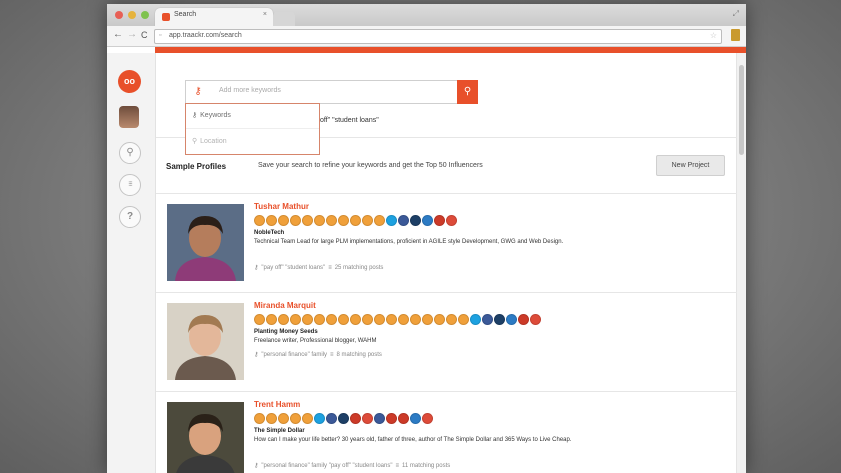 The image size is (841, 473). What do you see at coordinates (446, 193) in the screenshot?
I see `divider` at bounding box center [446, 193].